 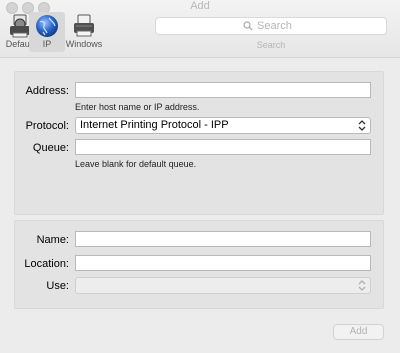 I want to click on queue-hint: Leave blank for default queue., so click(x=136, y=164).